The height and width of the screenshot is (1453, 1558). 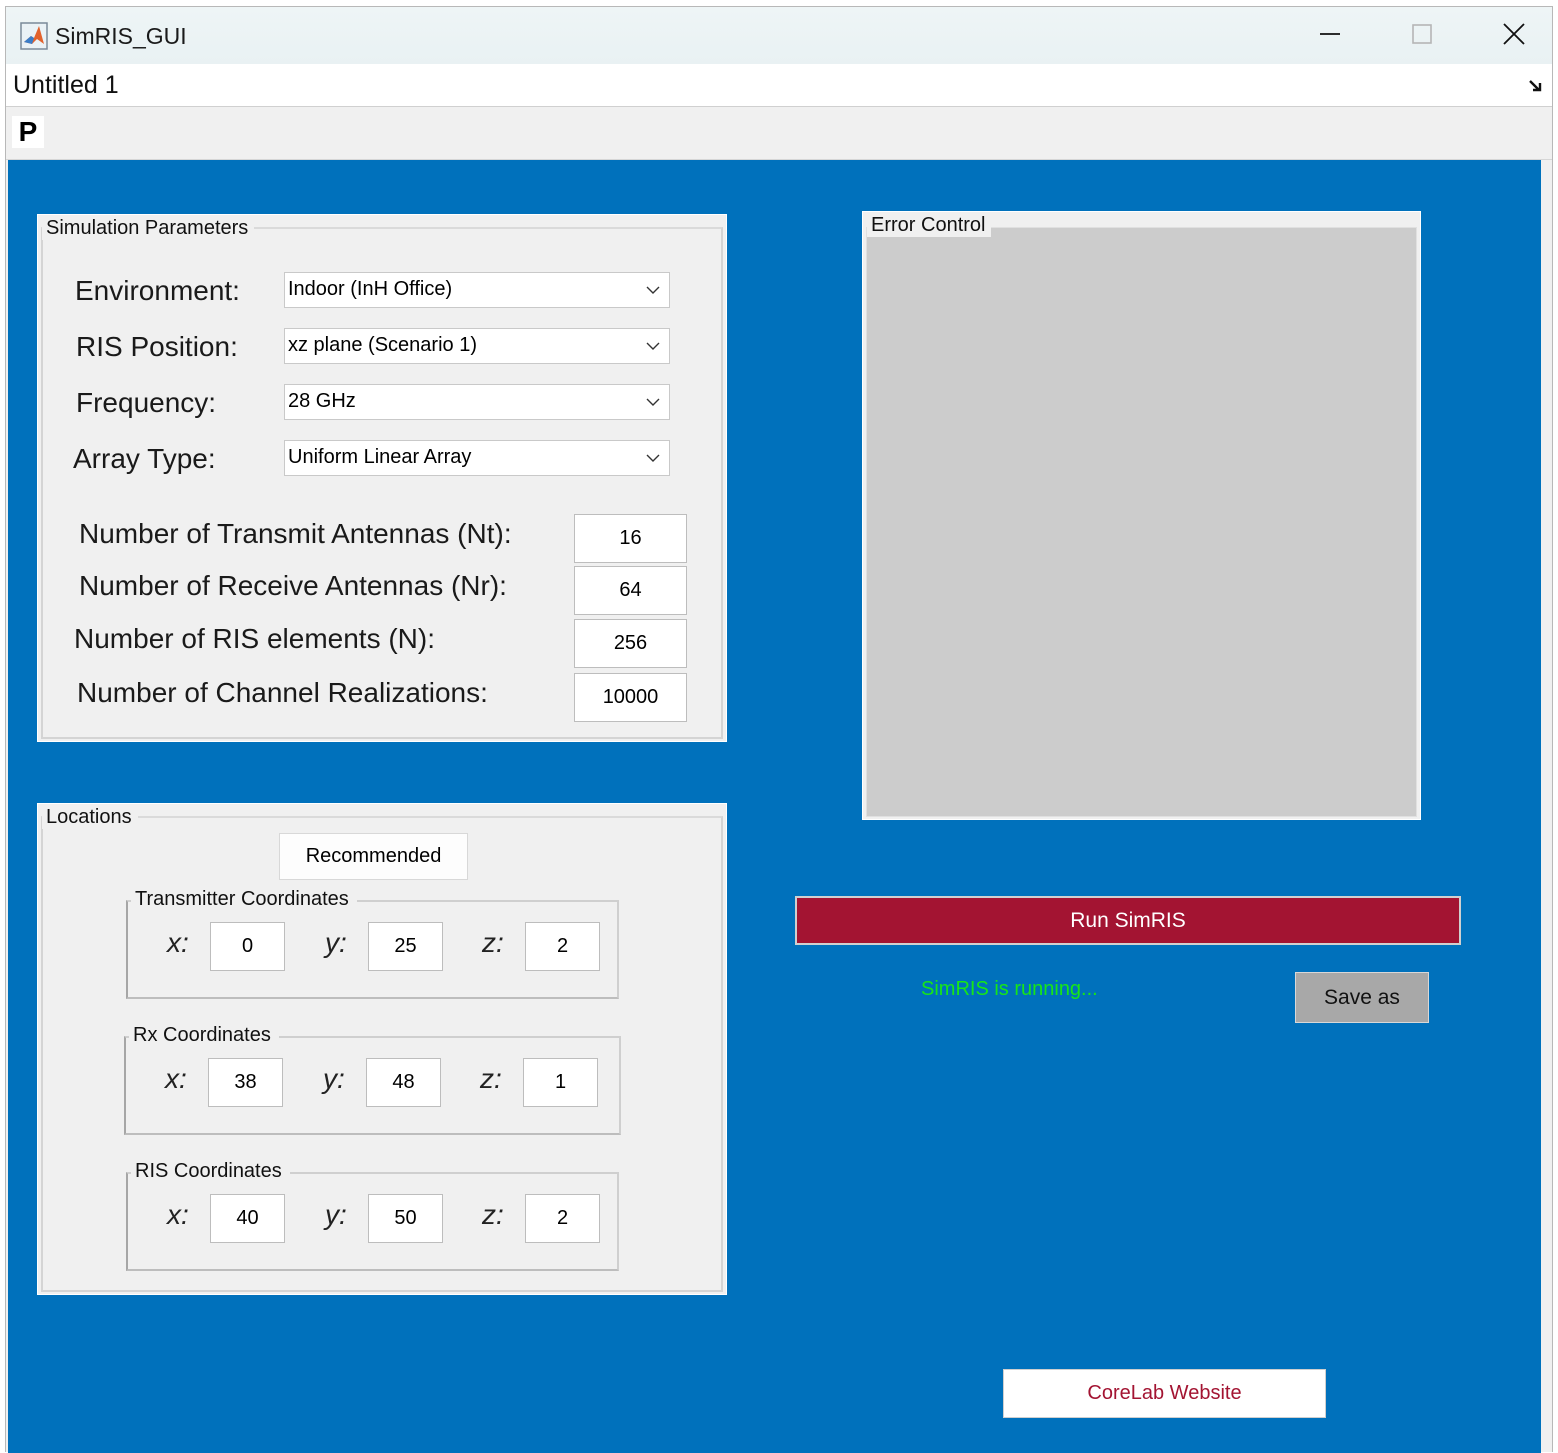 I want to click on maximize-icon, so click(x=1422, y=36).